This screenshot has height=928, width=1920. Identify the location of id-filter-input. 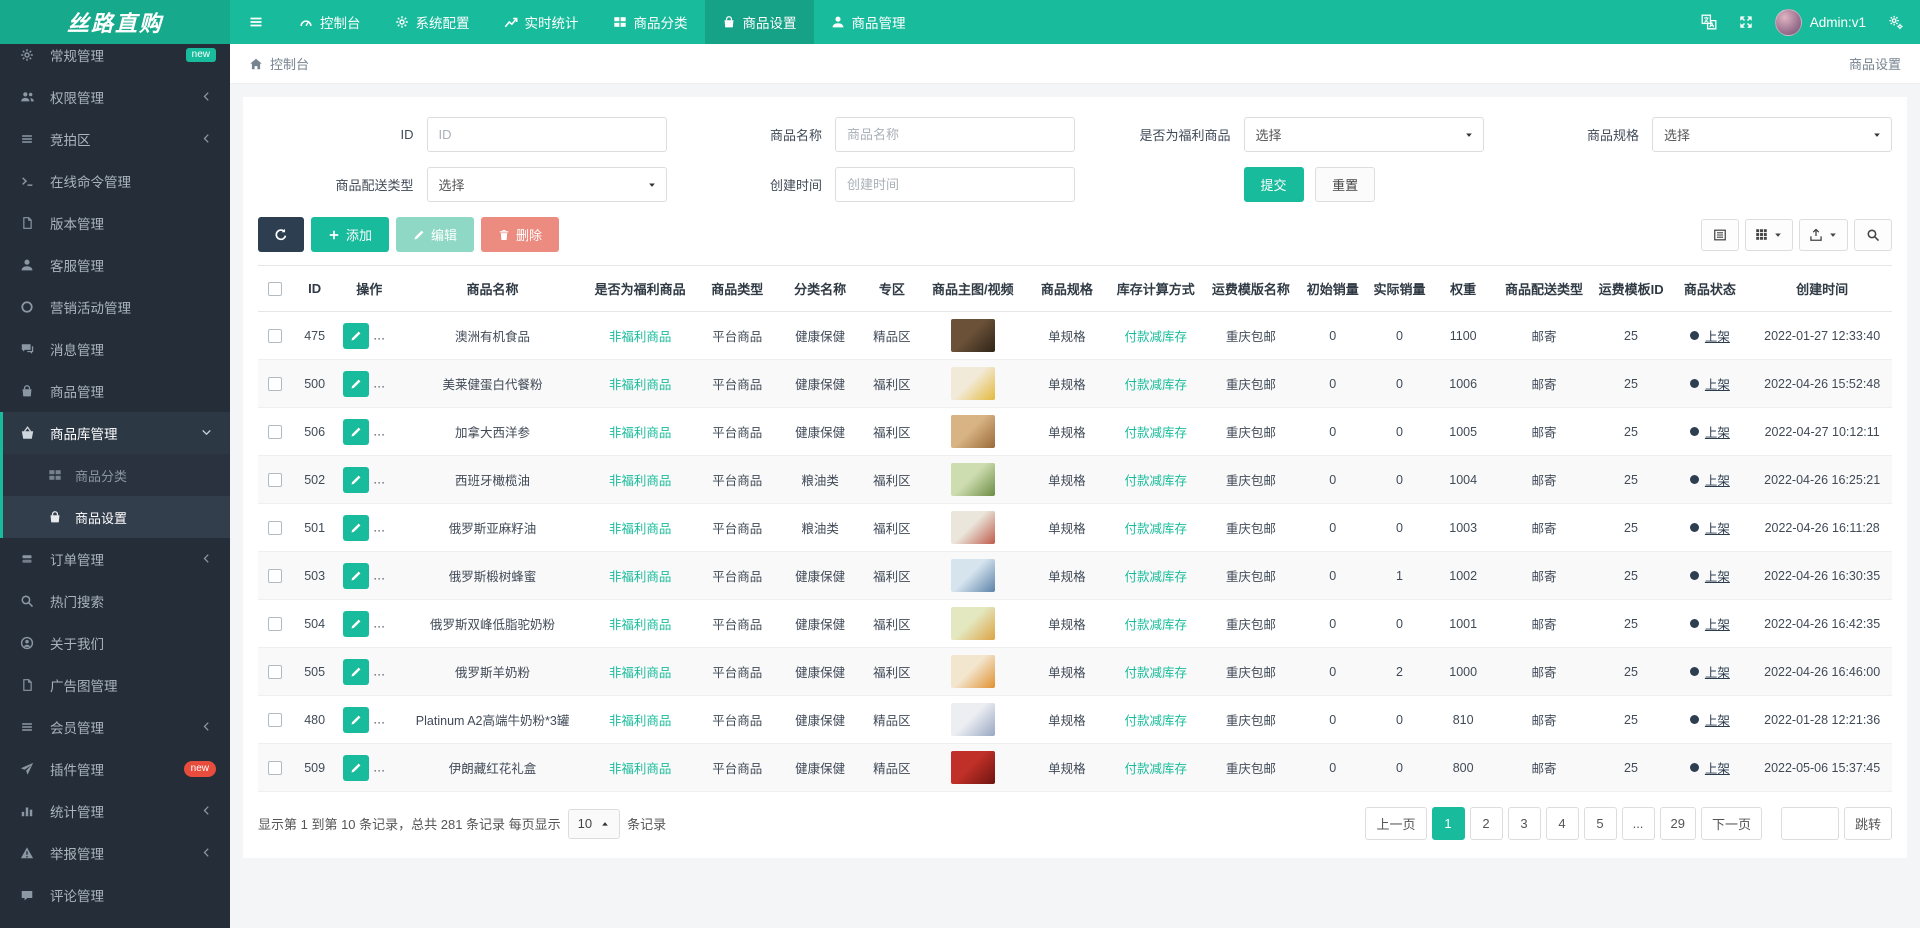
(546, 134).